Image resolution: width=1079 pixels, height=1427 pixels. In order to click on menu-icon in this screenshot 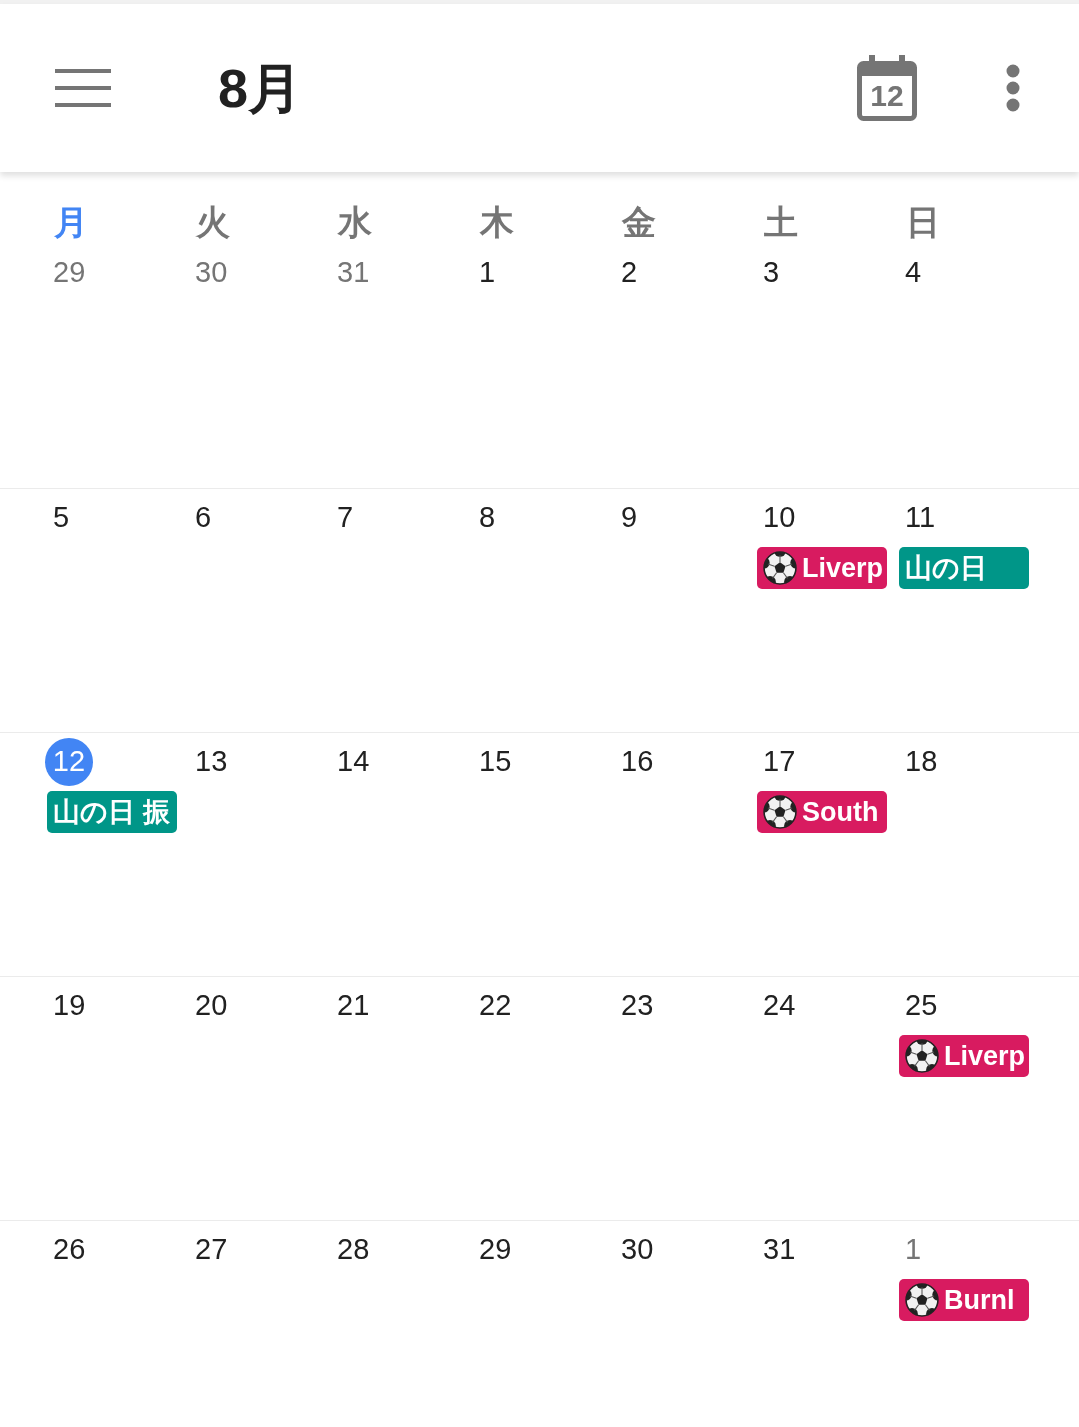, I will do `click(83, 88)`.